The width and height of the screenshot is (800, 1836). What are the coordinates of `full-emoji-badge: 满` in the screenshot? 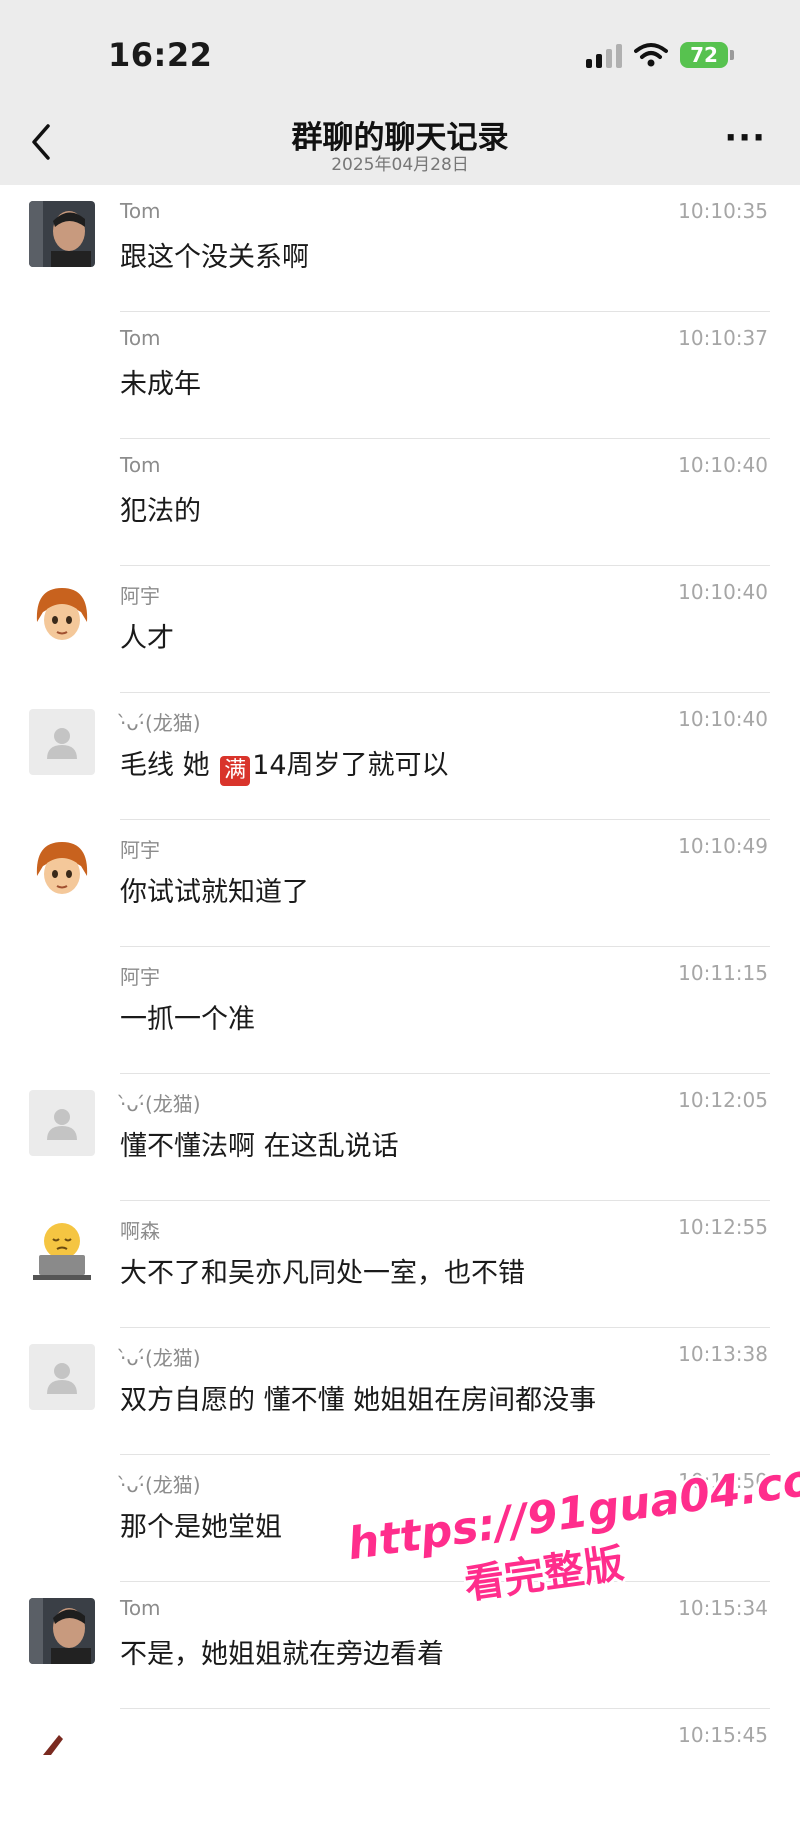 It's located at (235, 771).